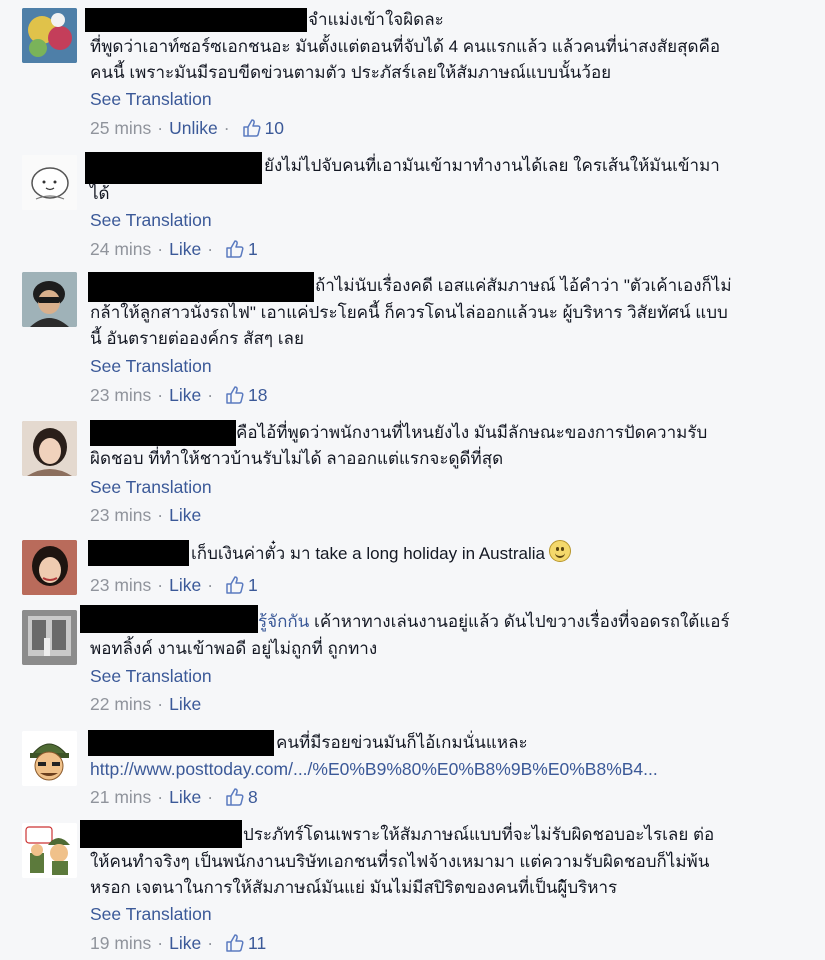  I want to click on like-count: 10, so click(274, 128).